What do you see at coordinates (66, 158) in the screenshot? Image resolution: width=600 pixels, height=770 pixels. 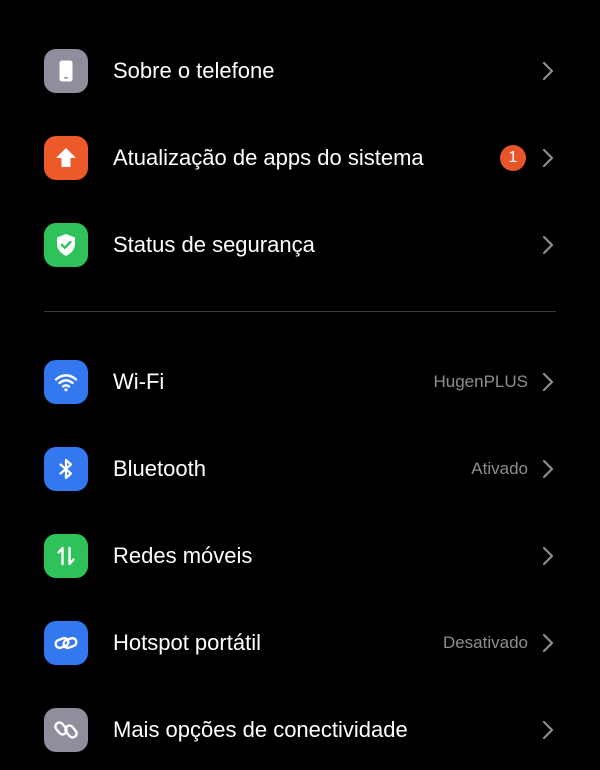 I see `arrow-up-icon` at bounding box center [66, 158].